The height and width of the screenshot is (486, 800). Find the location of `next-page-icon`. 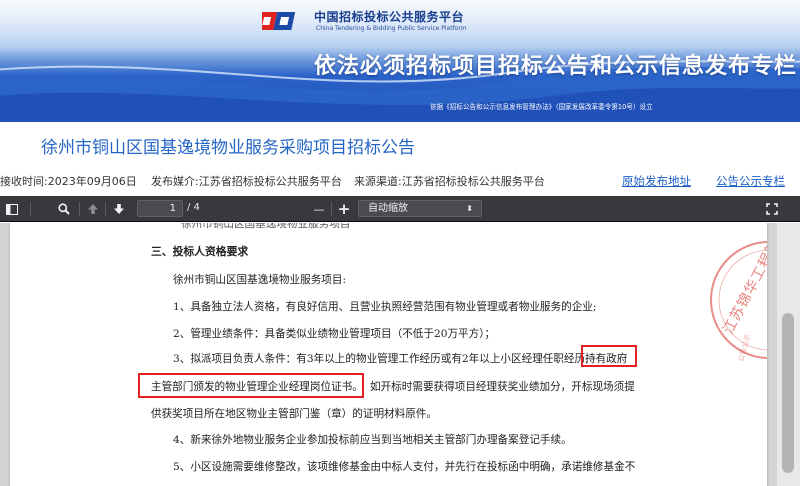

next-page-icon is located at coordinates (119, 209).